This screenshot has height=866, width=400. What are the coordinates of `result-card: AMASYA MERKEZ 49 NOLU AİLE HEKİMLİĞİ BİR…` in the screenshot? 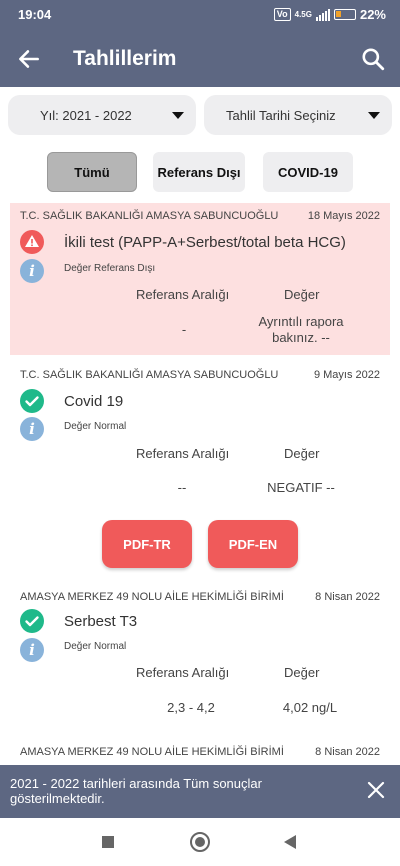 It's located at (200, 751).